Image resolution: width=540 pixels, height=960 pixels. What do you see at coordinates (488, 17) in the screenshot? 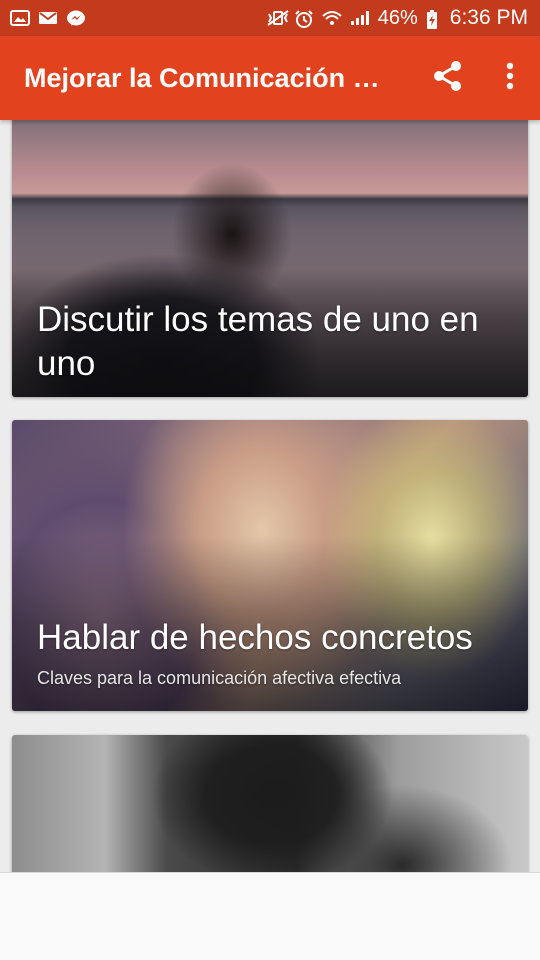
I see `clock: 6:36 PM` at bounding box center [488, 17].